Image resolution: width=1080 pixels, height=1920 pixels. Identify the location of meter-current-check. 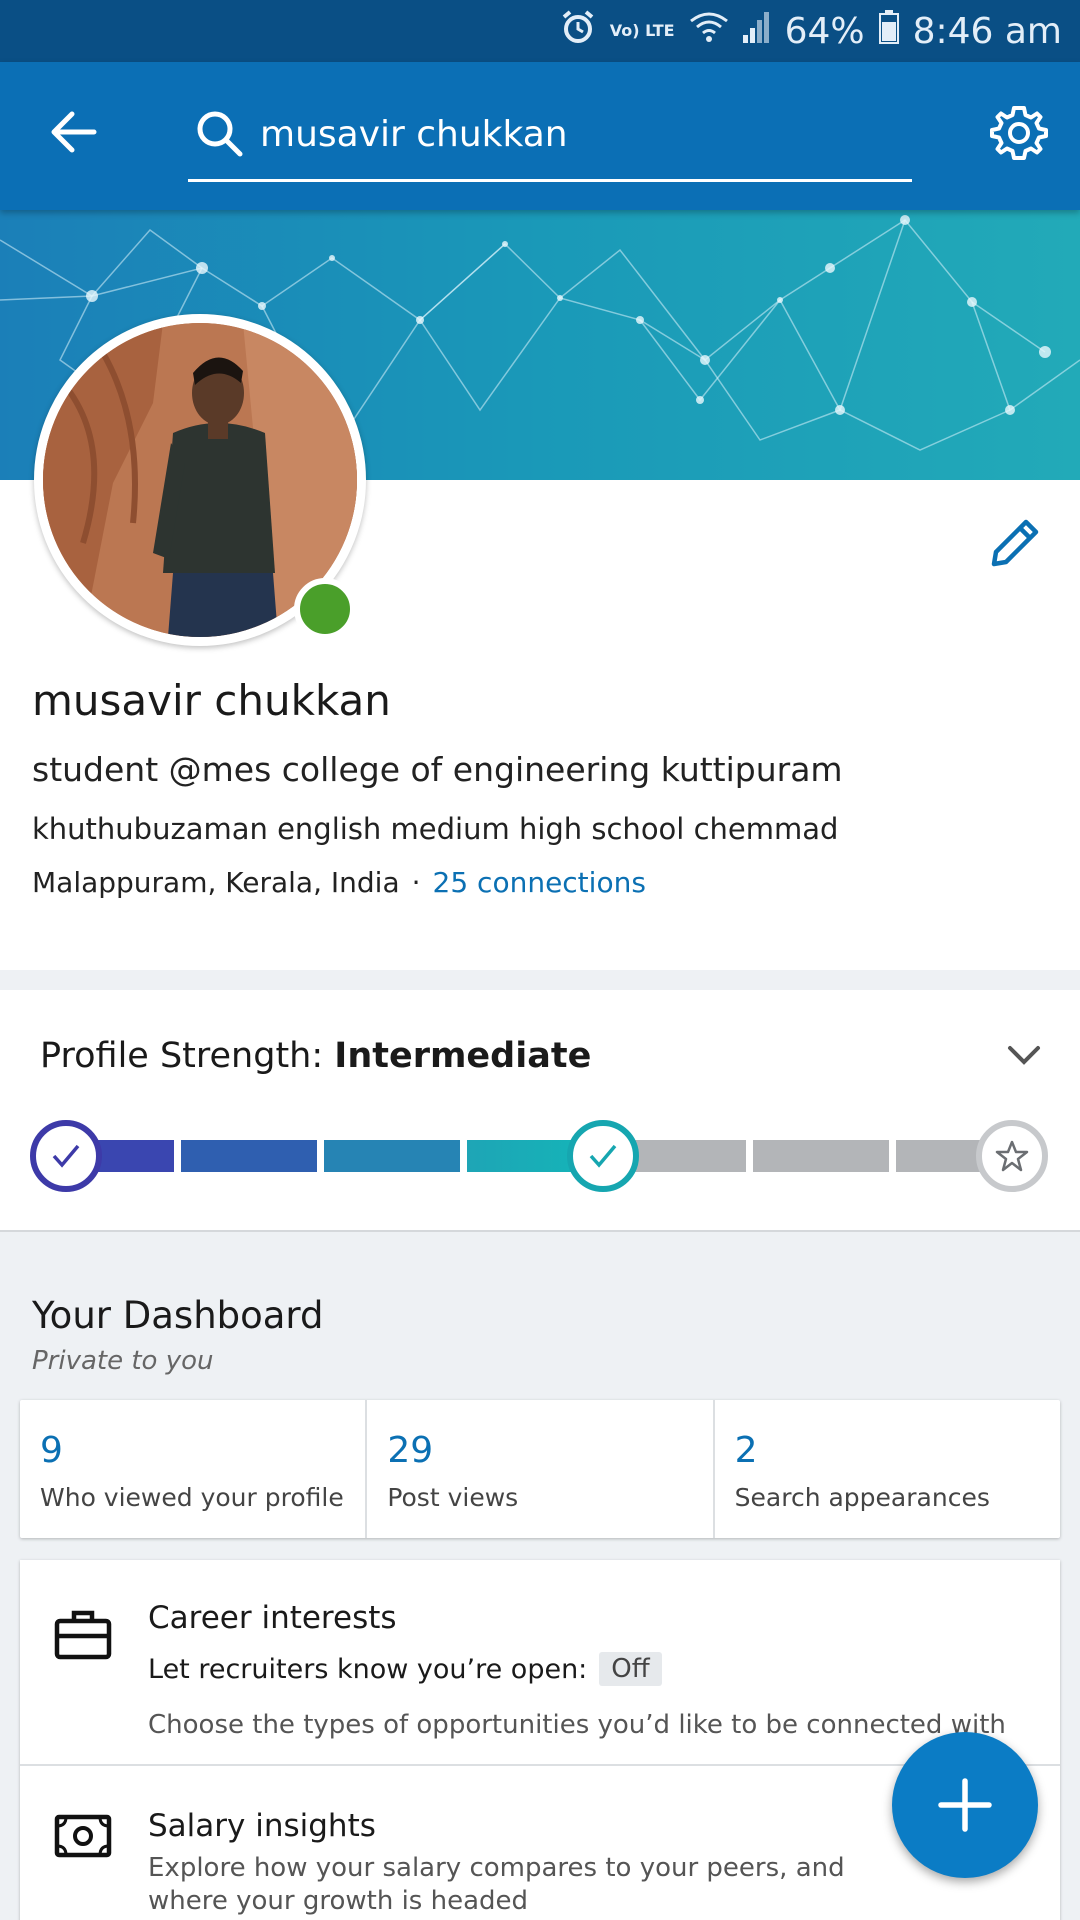
(603, 1156).